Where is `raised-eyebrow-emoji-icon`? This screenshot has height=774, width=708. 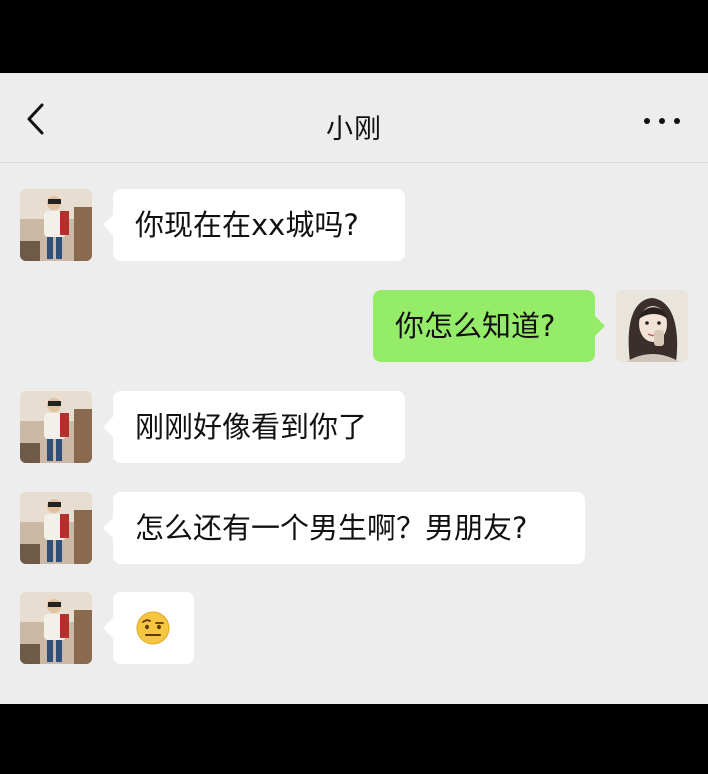
raised-eyebrow-emoji-icon is located at coordinates (153, 628).